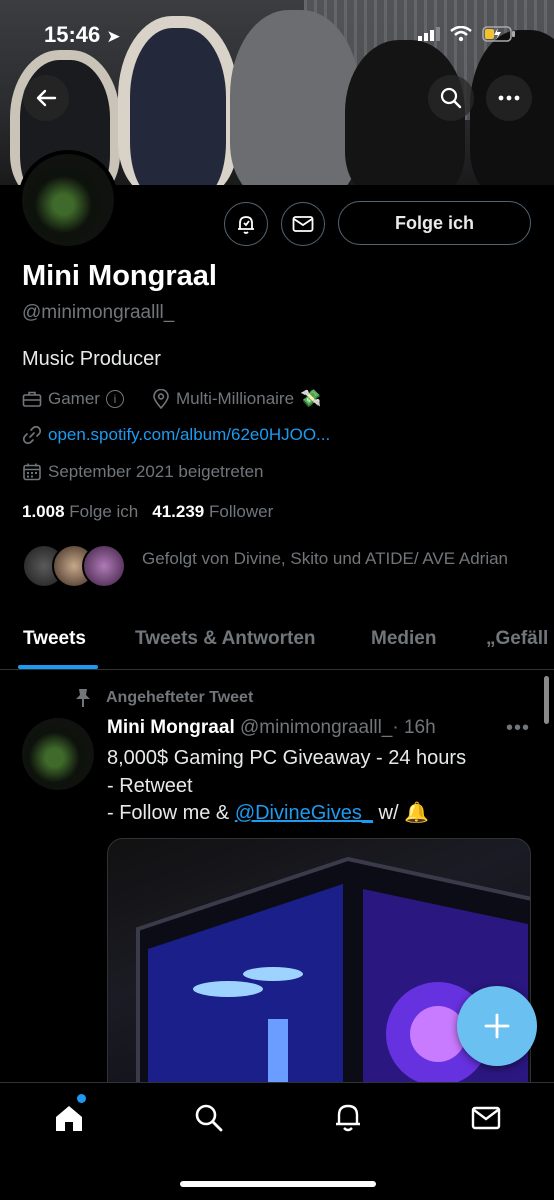 The image size is (554, 1200). I want to click on follow-button-label: Folge ich, so click(434, 222).